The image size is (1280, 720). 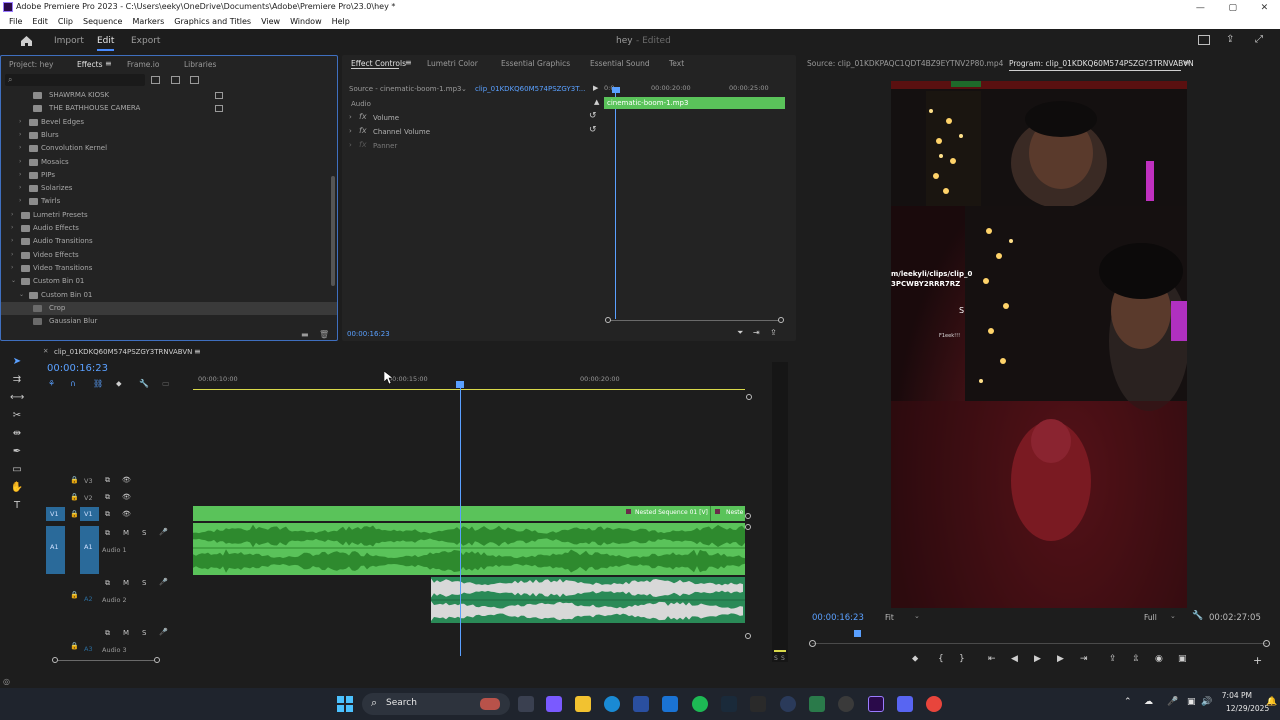 What do you see at coordinates (378, 63) in the screenshot?
I see `tab-effect-controls: Effect Controls` at bounding box center [378, 63].